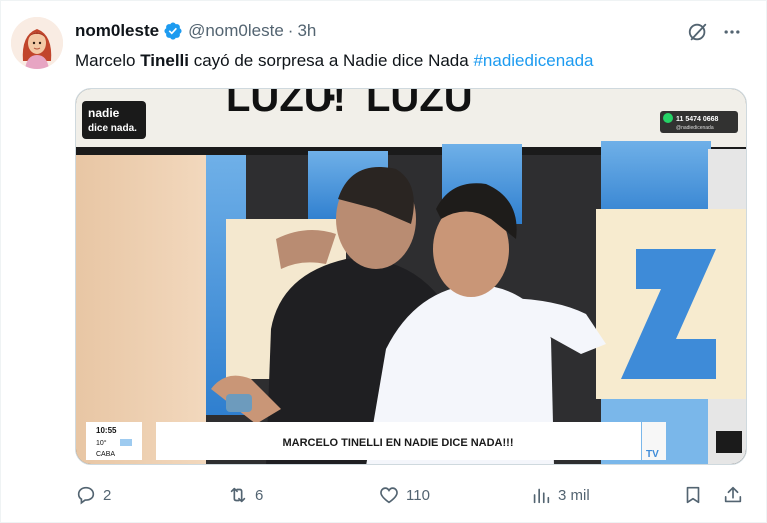 The height and width of the screenshot is (523, 767). What do you see at coordinates (105, 454) in the screenshot?
I see `city-text: CABA` at bounding box center [105, 454].